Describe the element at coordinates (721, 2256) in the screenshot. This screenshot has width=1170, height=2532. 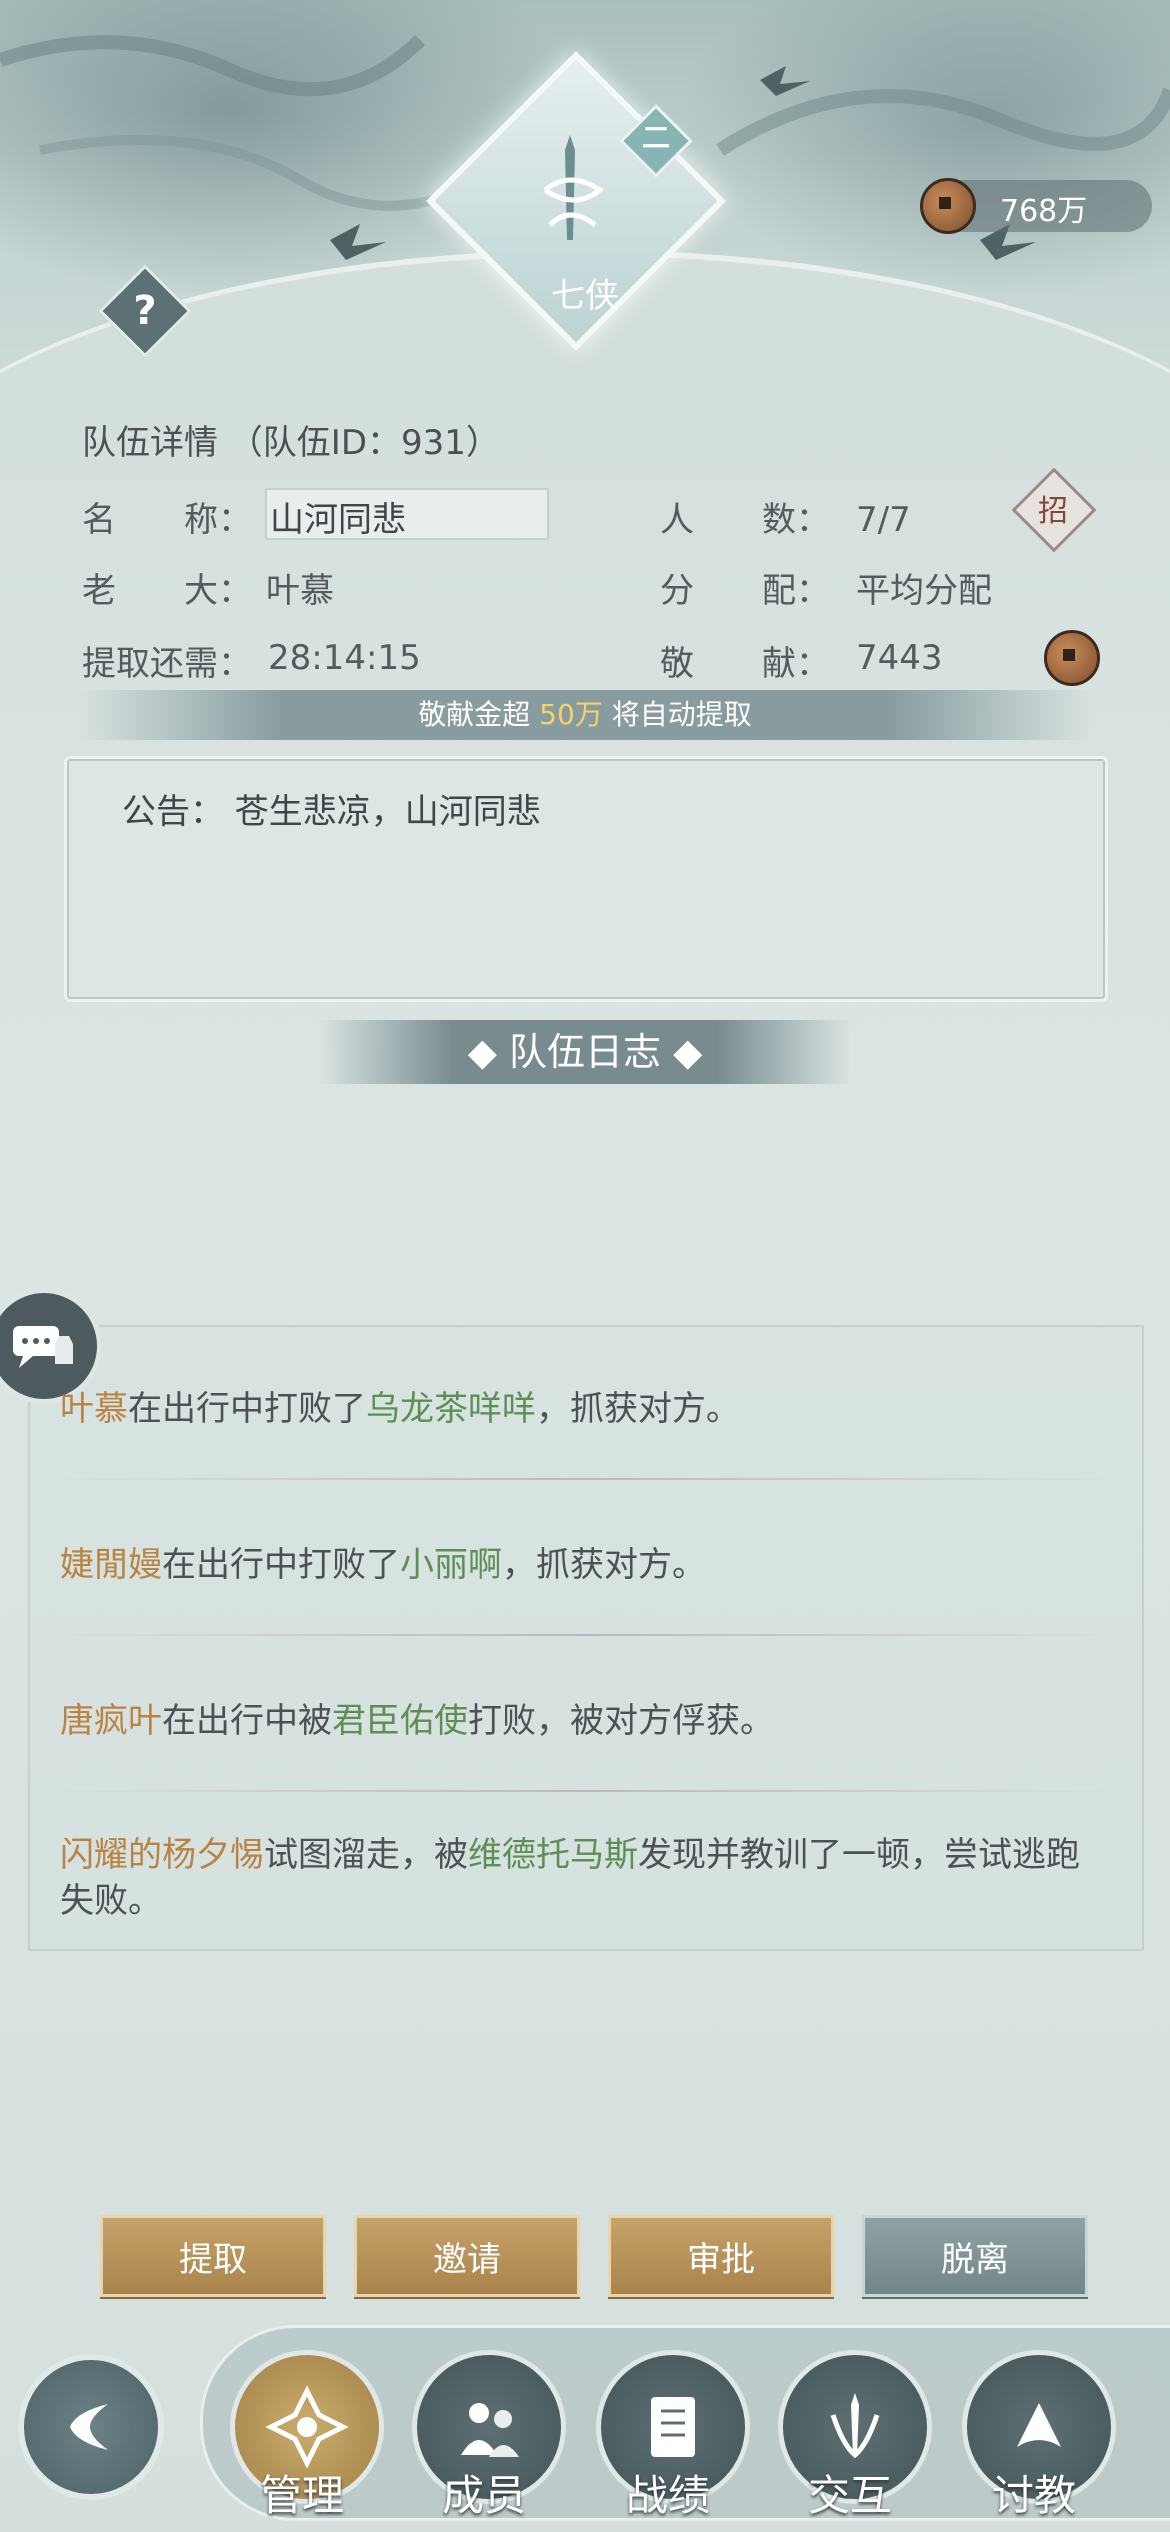
I see `approve-button: 审批` at that location.